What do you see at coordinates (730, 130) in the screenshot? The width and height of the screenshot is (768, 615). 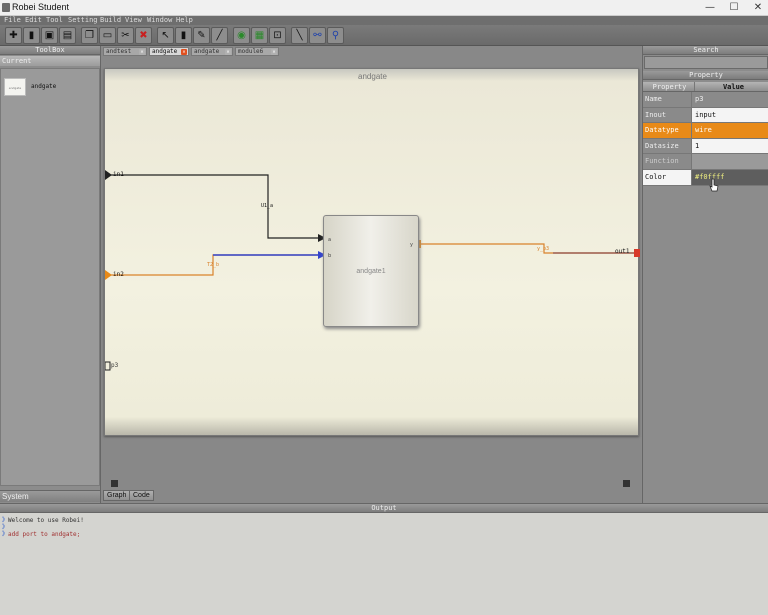 I see `property-value: wire` at bounding box center [730, 130].